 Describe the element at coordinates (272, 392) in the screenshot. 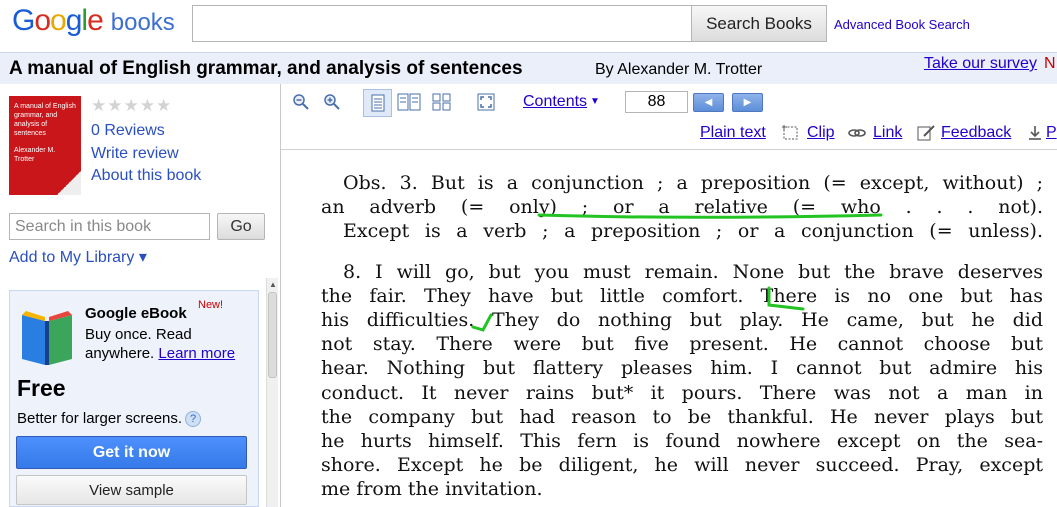

I see `sidebar-scrollbar: ▲` at that location.